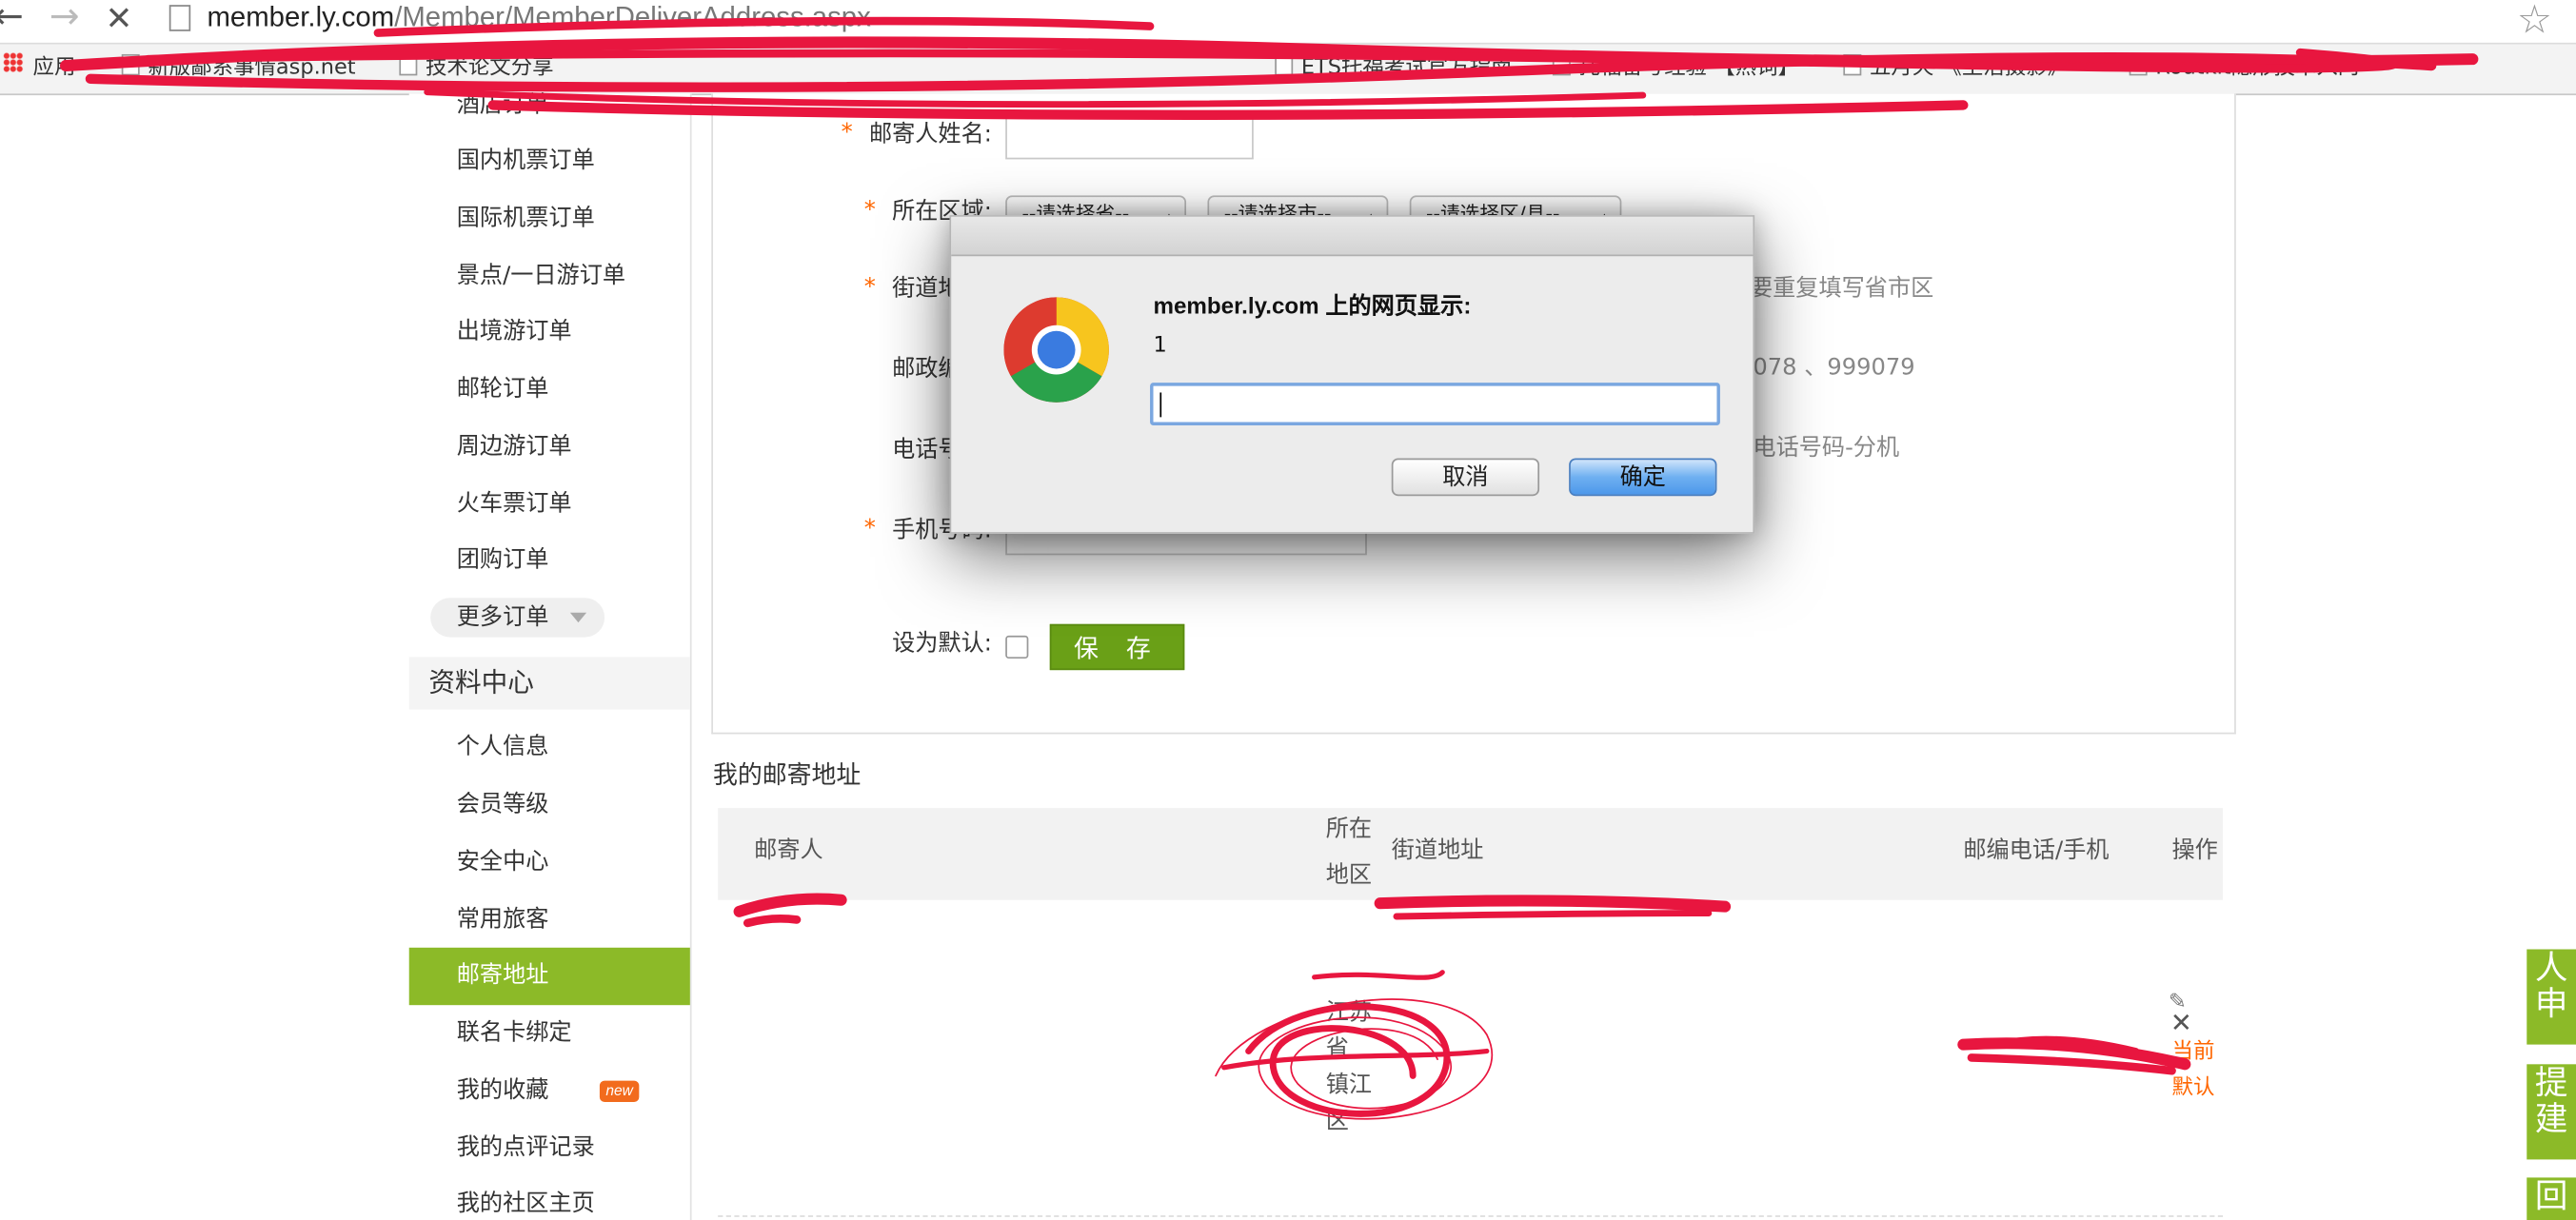  Describe the element at coordinates (301, 17) in the screenshot. I see `url-host: member.ly.com` at that location.